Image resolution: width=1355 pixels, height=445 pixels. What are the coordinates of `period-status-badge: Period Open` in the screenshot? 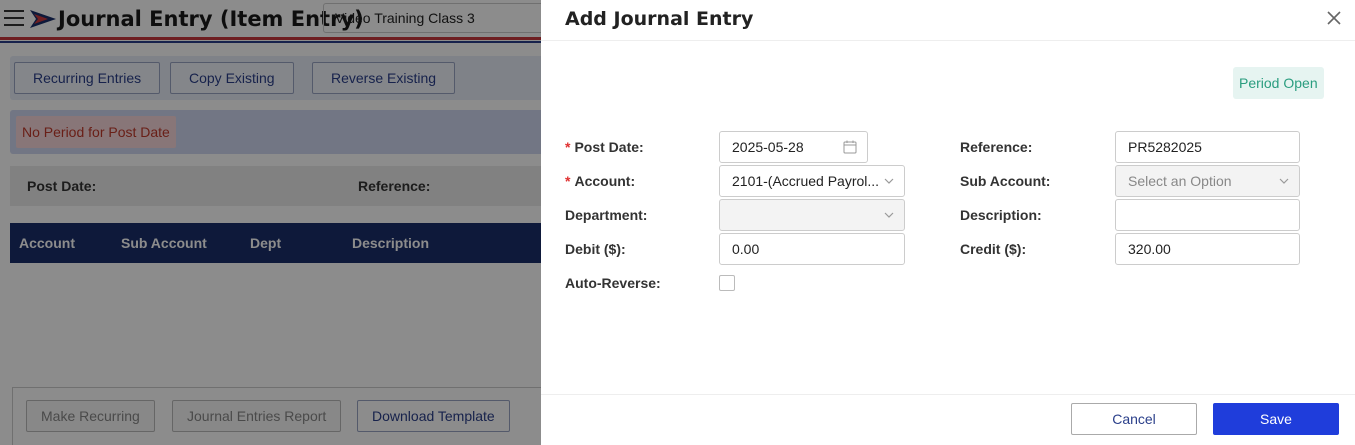 It's located at (1278, 83).